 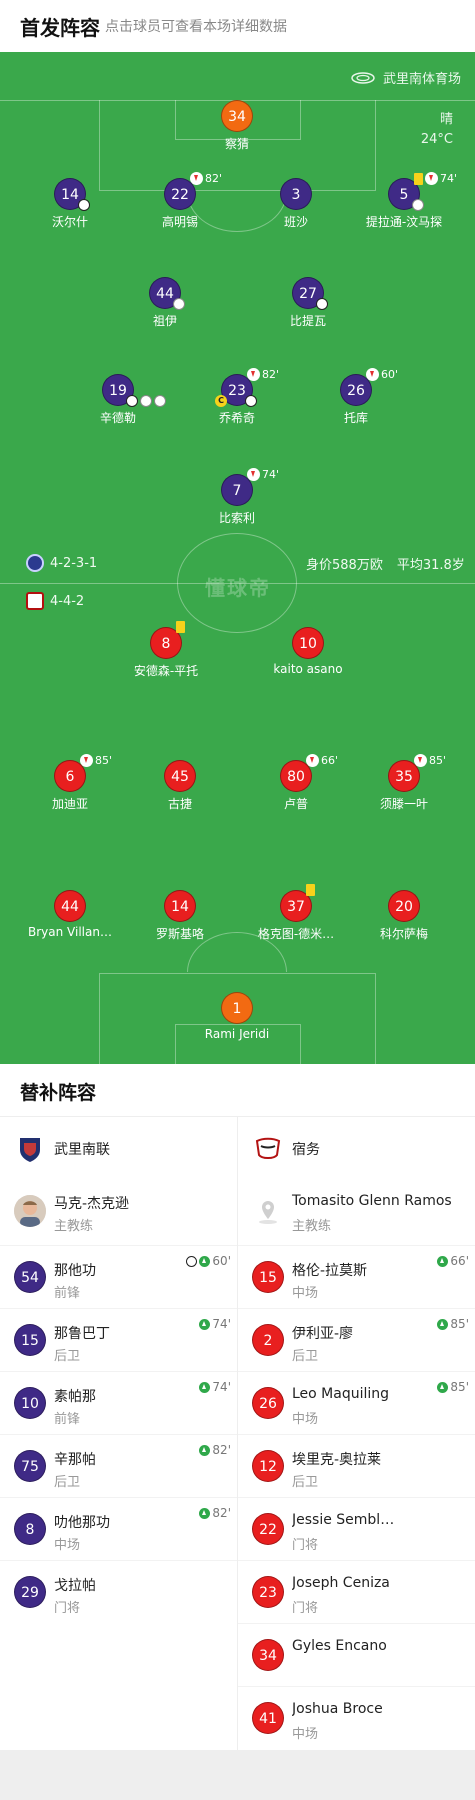 What do you see at coordinates (356, 1149) in the screenshot?
I see `away-team-row: 宿务` at bounding box center [356, 1149].